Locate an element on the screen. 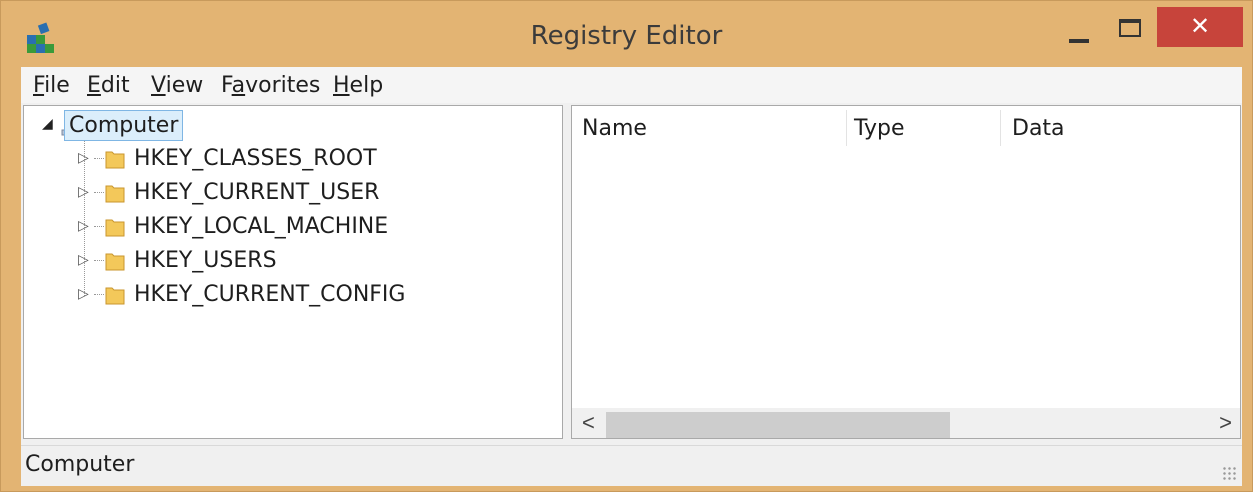 The image size is (1253, 492). tree-node-computer: ◢ Computer is located at coordinates (174, 125).